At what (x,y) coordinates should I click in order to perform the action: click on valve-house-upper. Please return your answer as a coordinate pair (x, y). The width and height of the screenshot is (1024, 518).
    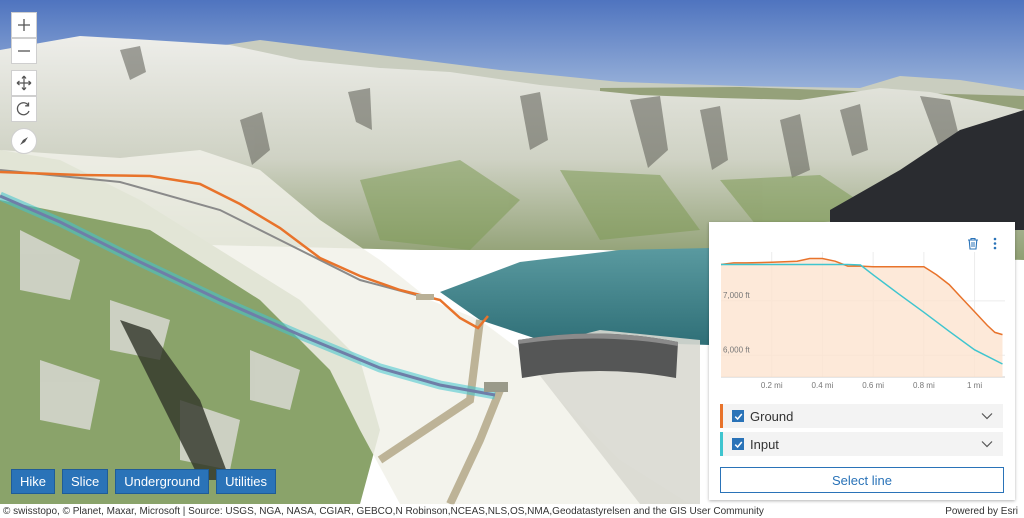
    Looking at the image, I should click on (425, 297).